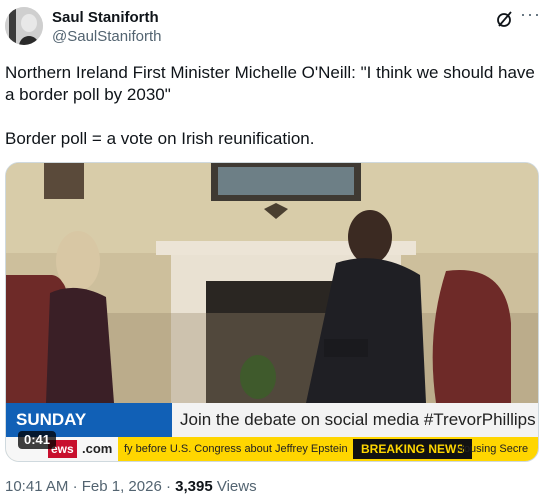 Image resolution: width=550 pixels, height=504 pixels. Describe the element at coordinates (492, 449) in the screenshot. I see `ticker-next-text: Housing Secre` at that location.